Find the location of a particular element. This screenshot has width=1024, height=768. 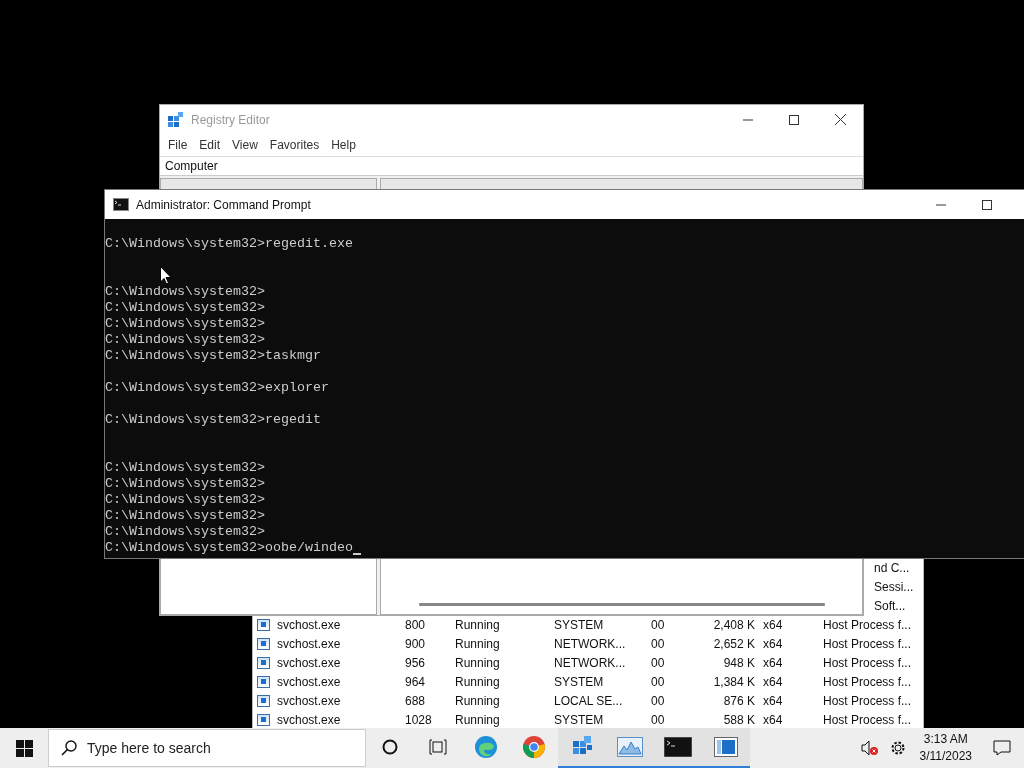

console-line: C:\Windows\system32>explorer is located at coordinates (217, 388).